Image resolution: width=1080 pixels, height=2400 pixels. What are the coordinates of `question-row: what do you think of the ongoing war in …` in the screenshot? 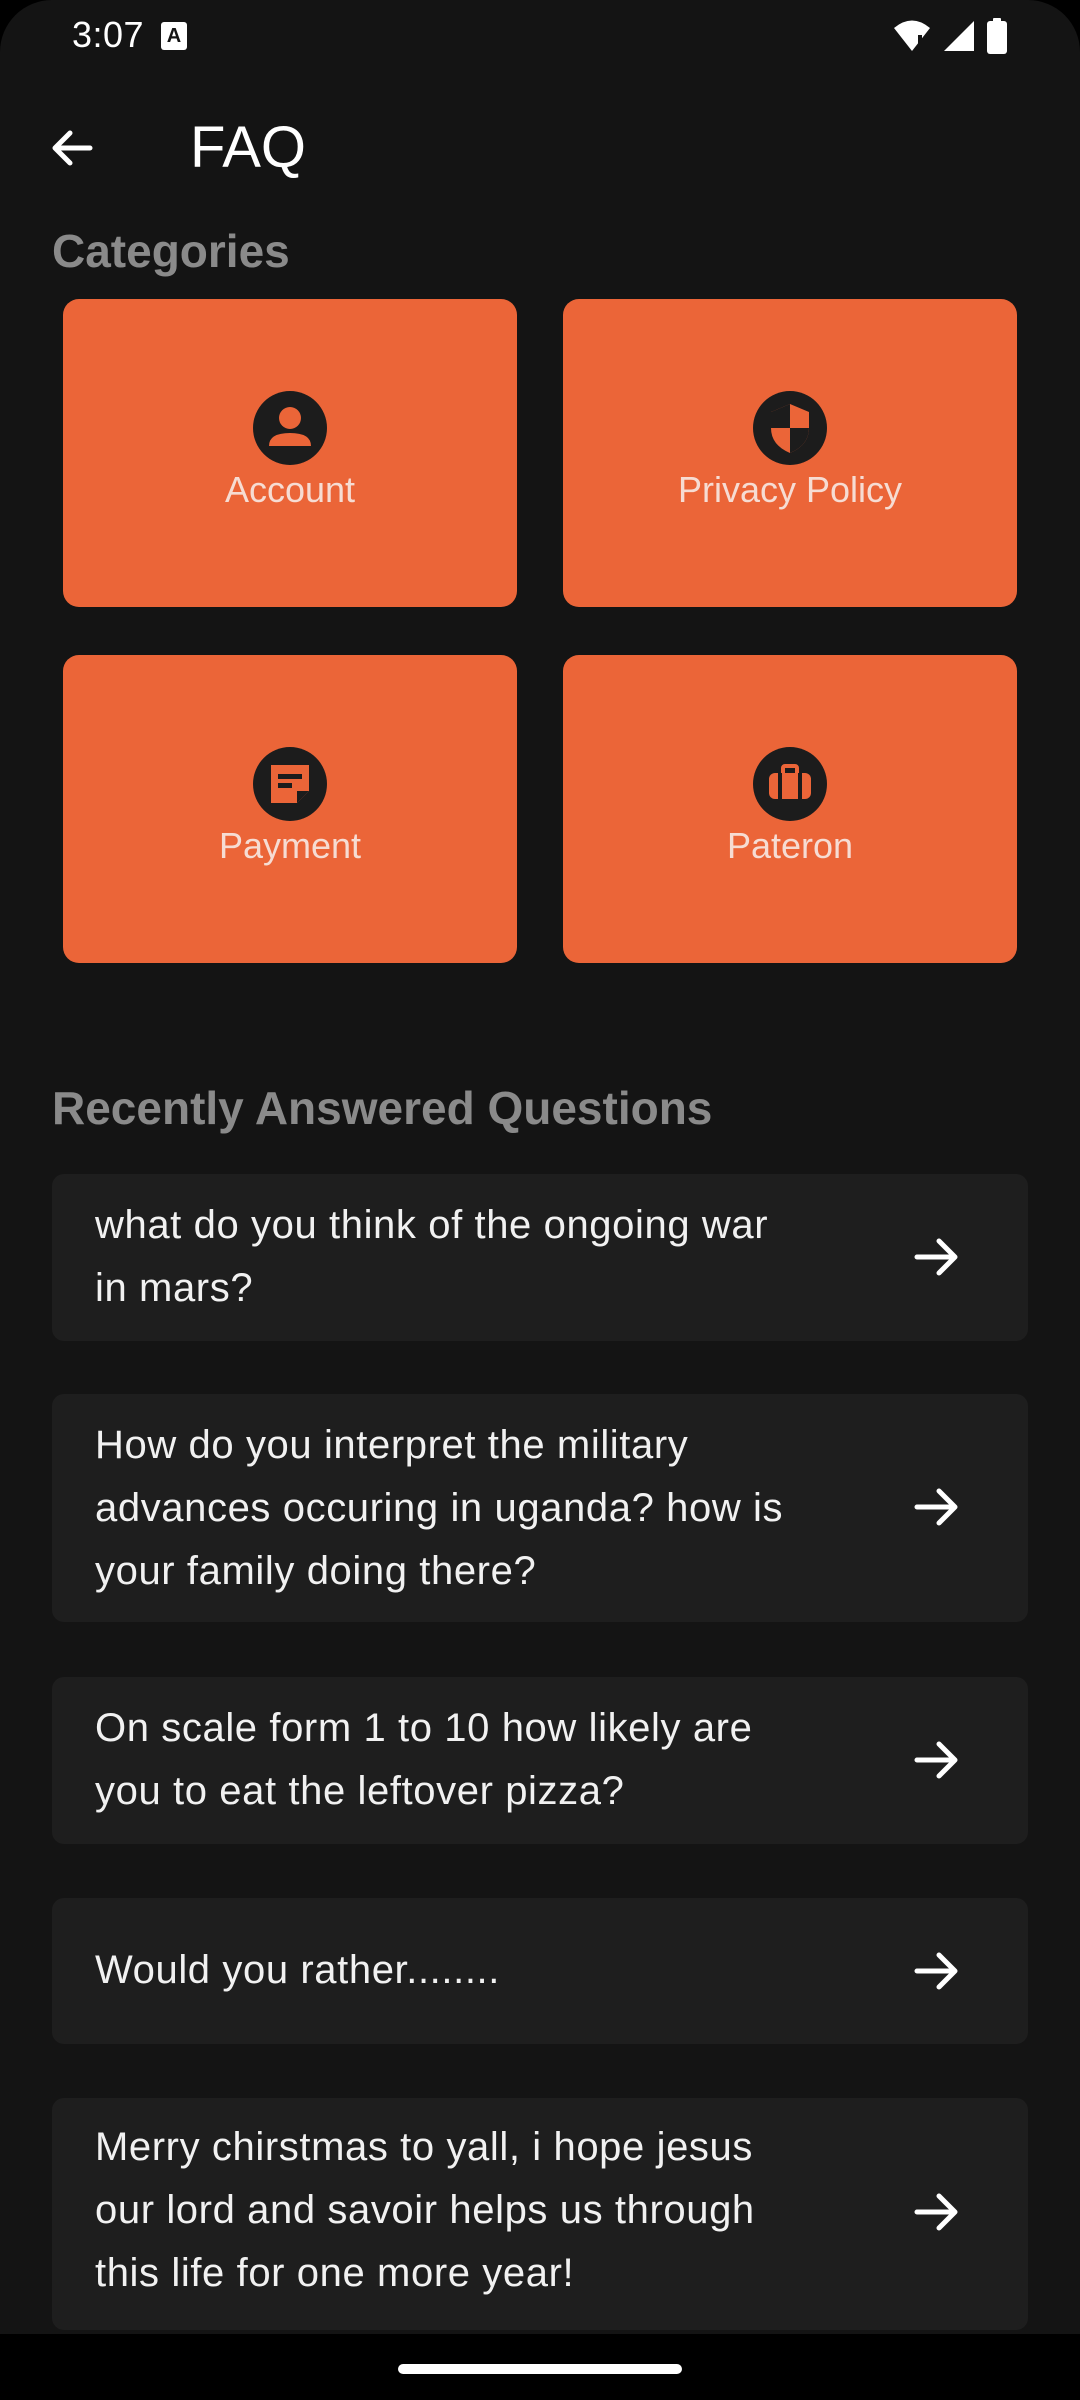 It's located at (540, 1257).